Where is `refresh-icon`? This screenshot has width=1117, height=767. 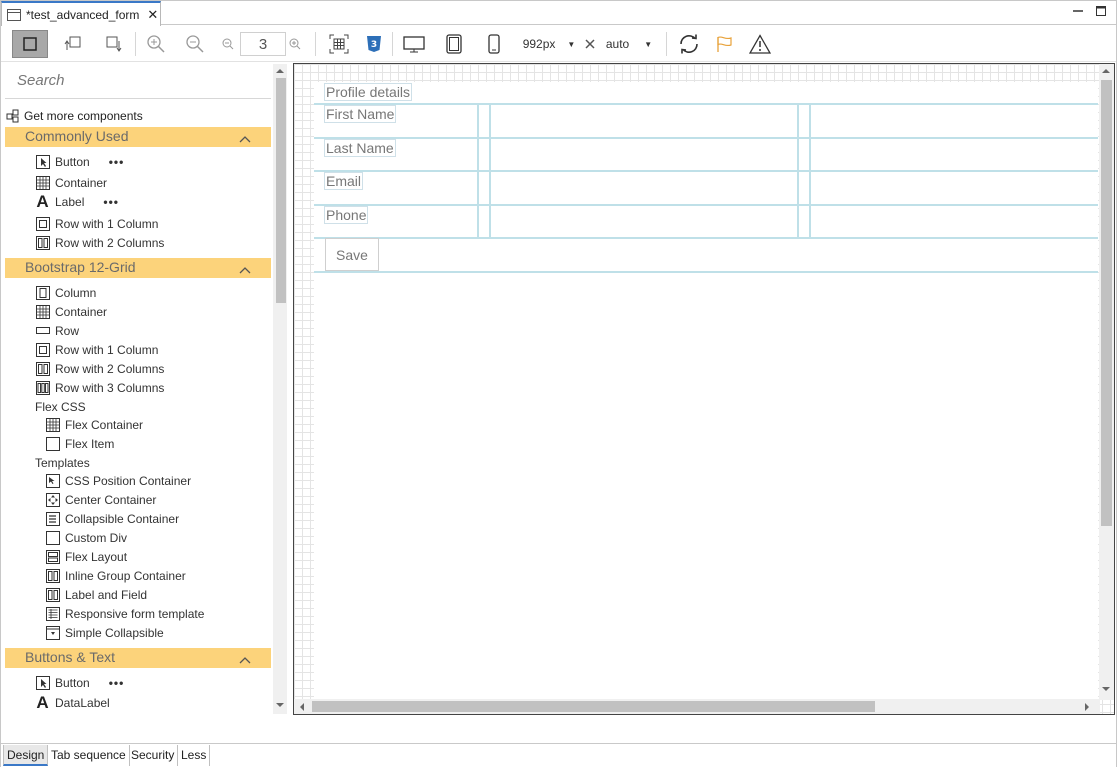
refresh-icon is located at coordinates (689, 44).